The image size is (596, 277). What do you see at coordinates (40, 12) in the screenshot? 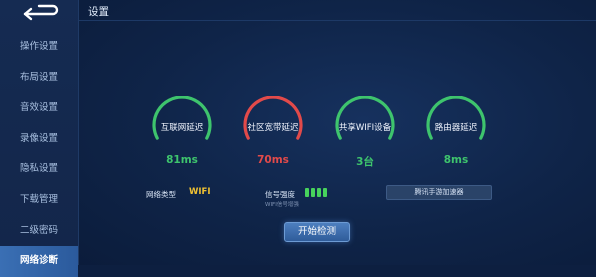
I see `back-arrow-icon` at bounding box center [40, 12].